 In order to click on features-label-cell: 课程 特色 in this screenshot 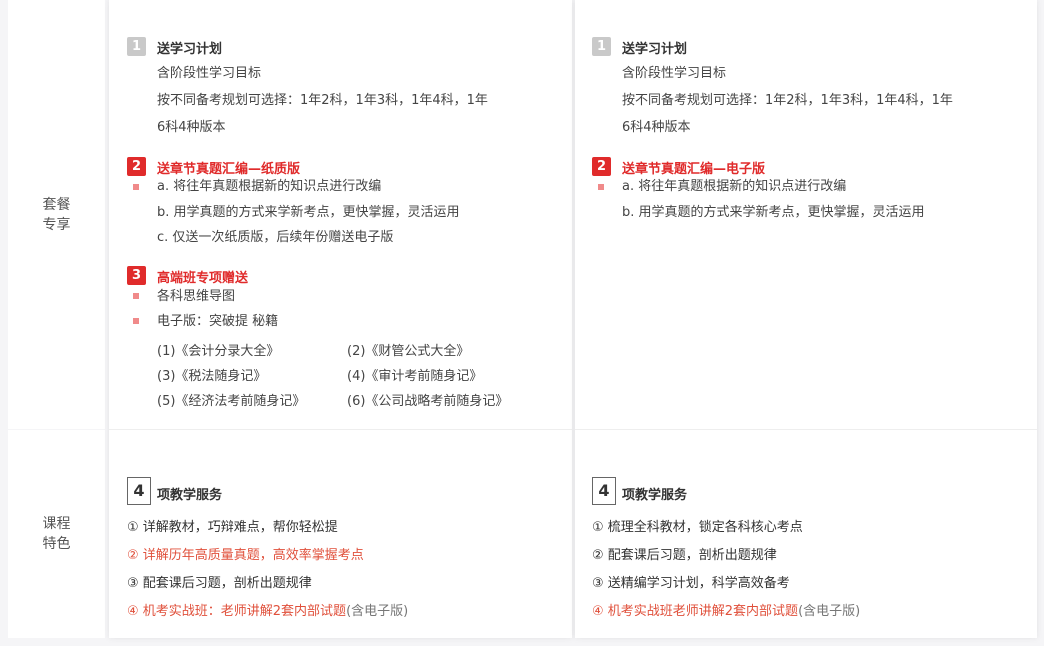, I will do `click(56, 534)`.